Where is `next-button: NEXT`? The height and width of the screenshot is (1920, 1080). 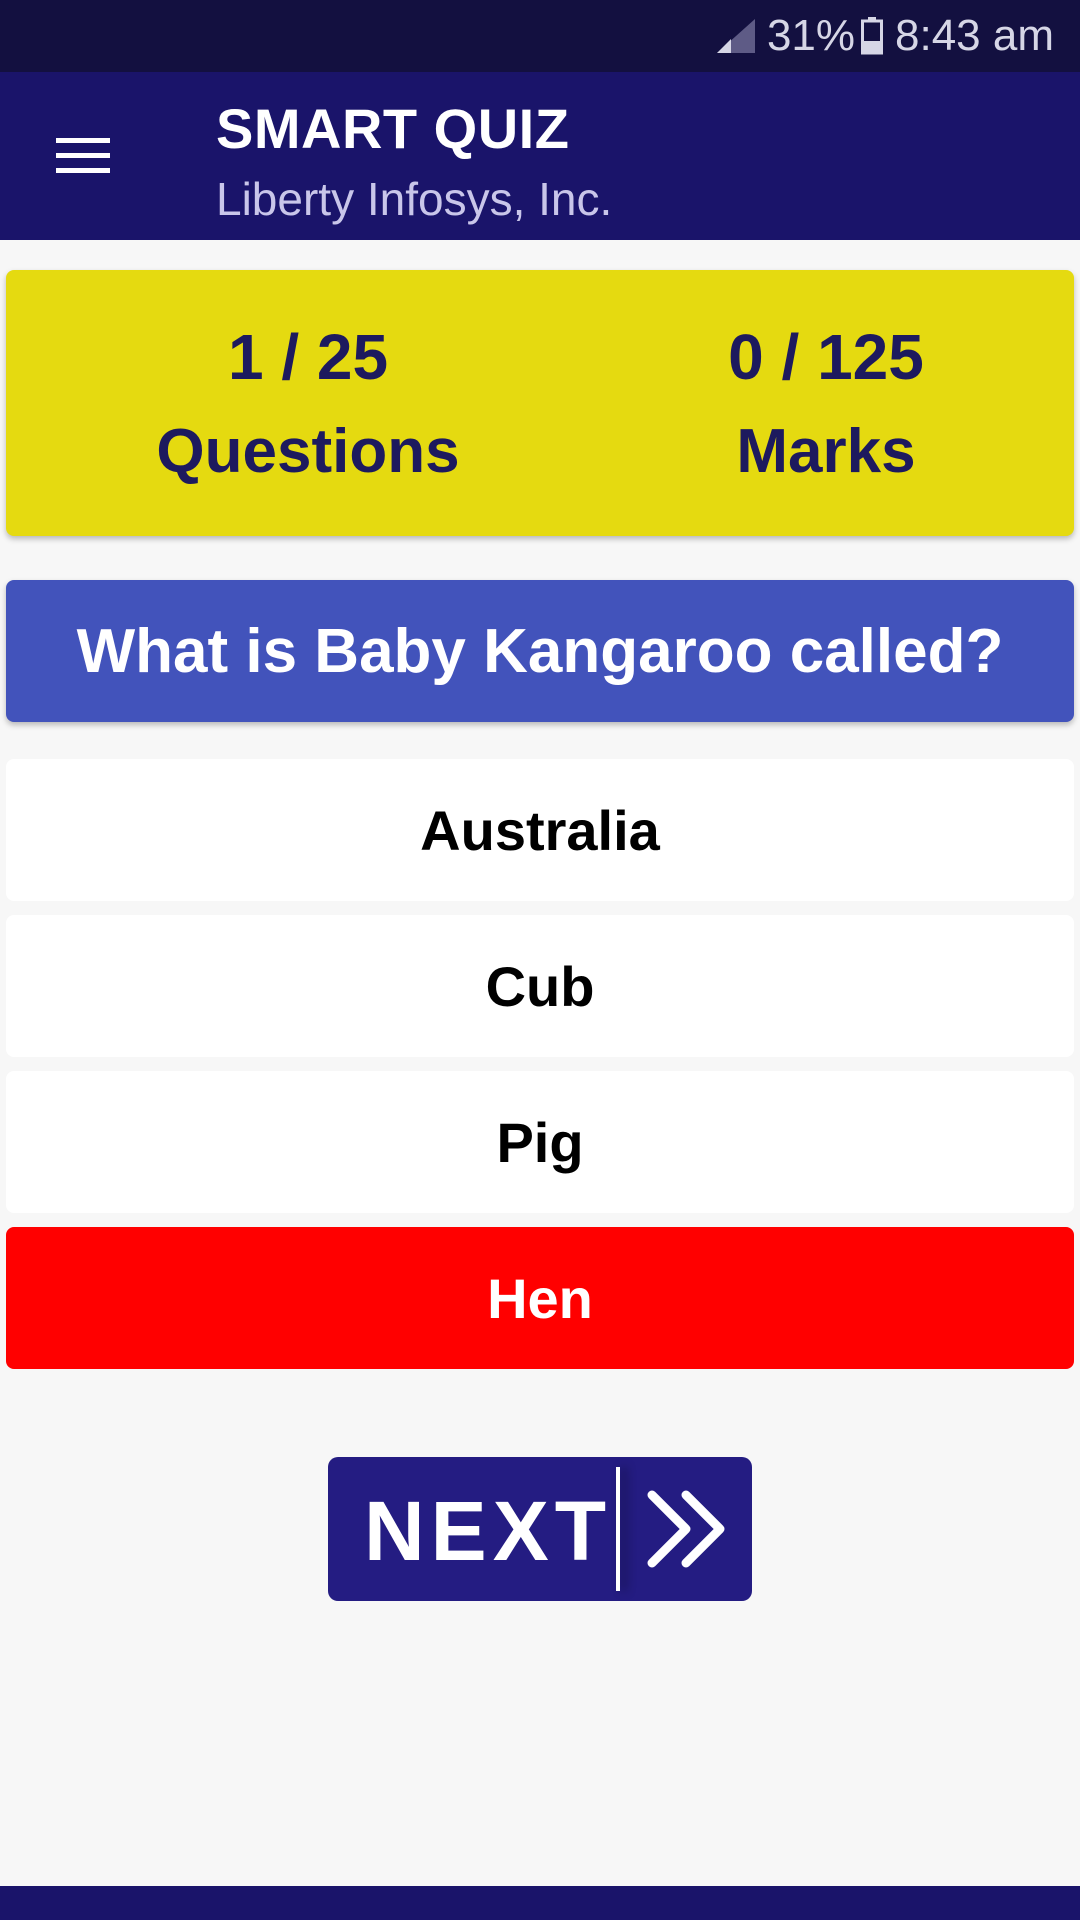
next-button: NEXT is located at coordinates (540, 1529).